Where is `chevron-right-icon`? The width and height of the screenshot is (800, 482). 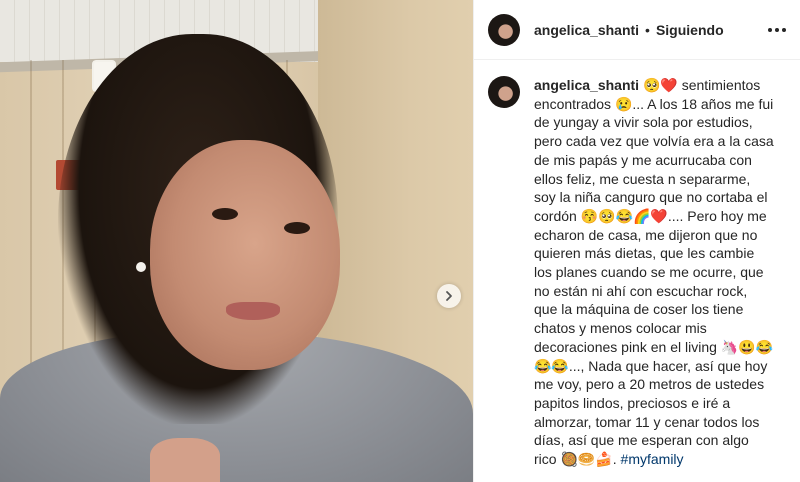
chevron-right-icon is located at coordinates (449, 296).